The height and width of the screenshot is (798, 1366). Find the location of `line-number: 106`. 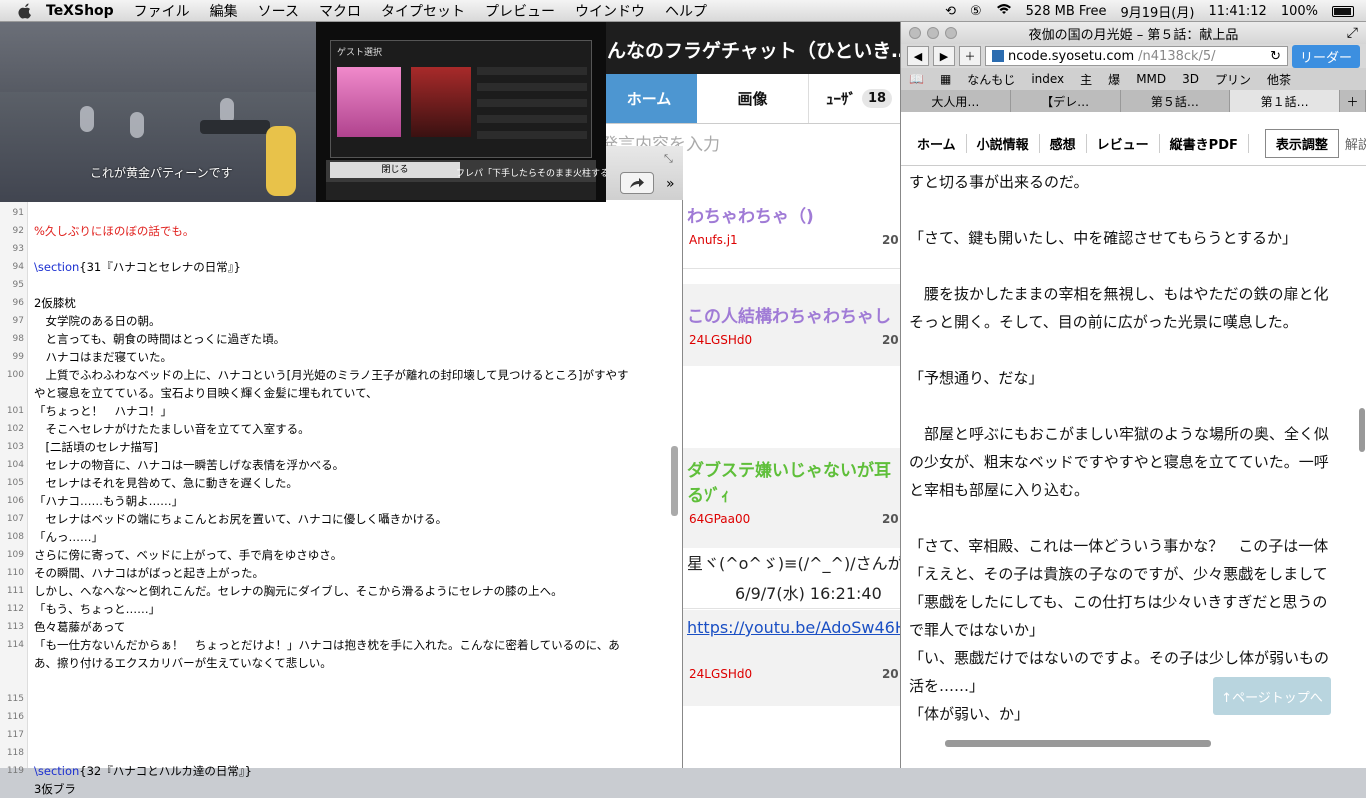

line-number: 106 is located at coordinates (15, 501).